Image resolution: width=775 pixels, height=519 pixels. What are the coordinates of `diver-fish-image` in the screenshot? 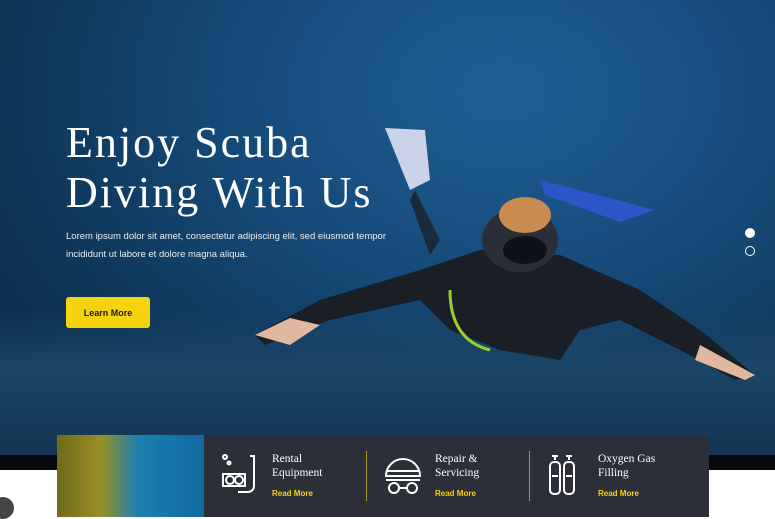 It's located at (130, 476).